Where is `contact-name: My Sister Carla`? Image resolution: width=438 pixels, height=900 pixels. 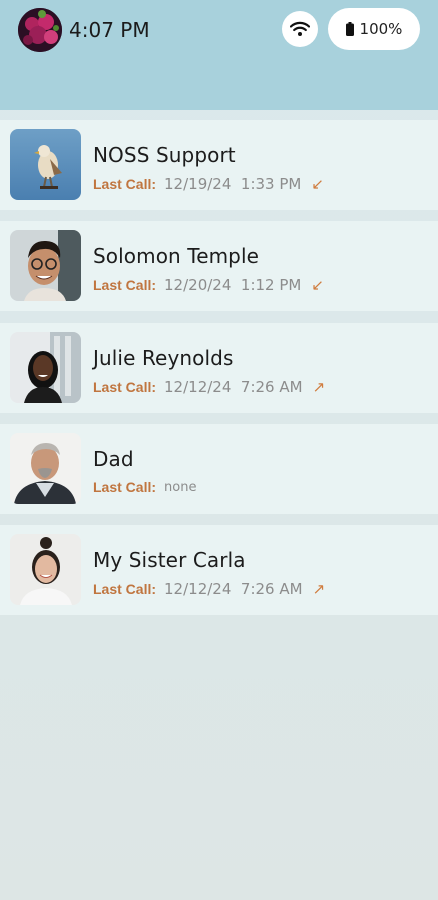
contact-name: My Sister Carla is located at coordinates (169, 560).